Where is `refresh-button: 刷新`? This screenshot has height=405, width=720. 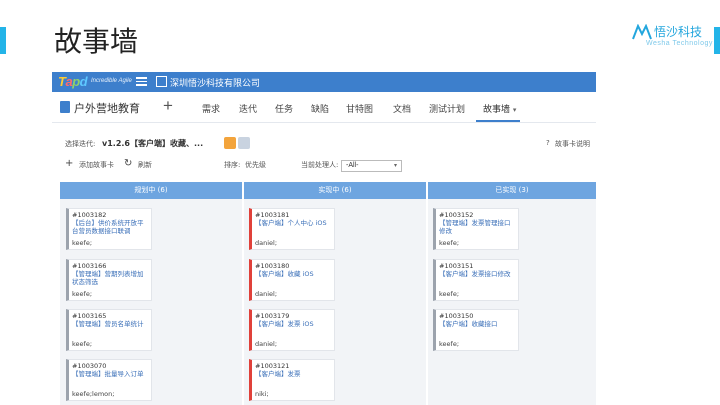 refresh-button: 刷新 is located at coordinates (145, 165).